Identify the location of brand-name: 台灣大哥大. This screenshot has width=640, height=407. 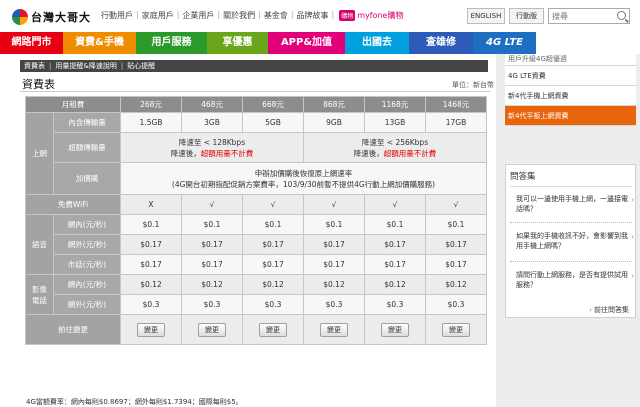
(61, 17).